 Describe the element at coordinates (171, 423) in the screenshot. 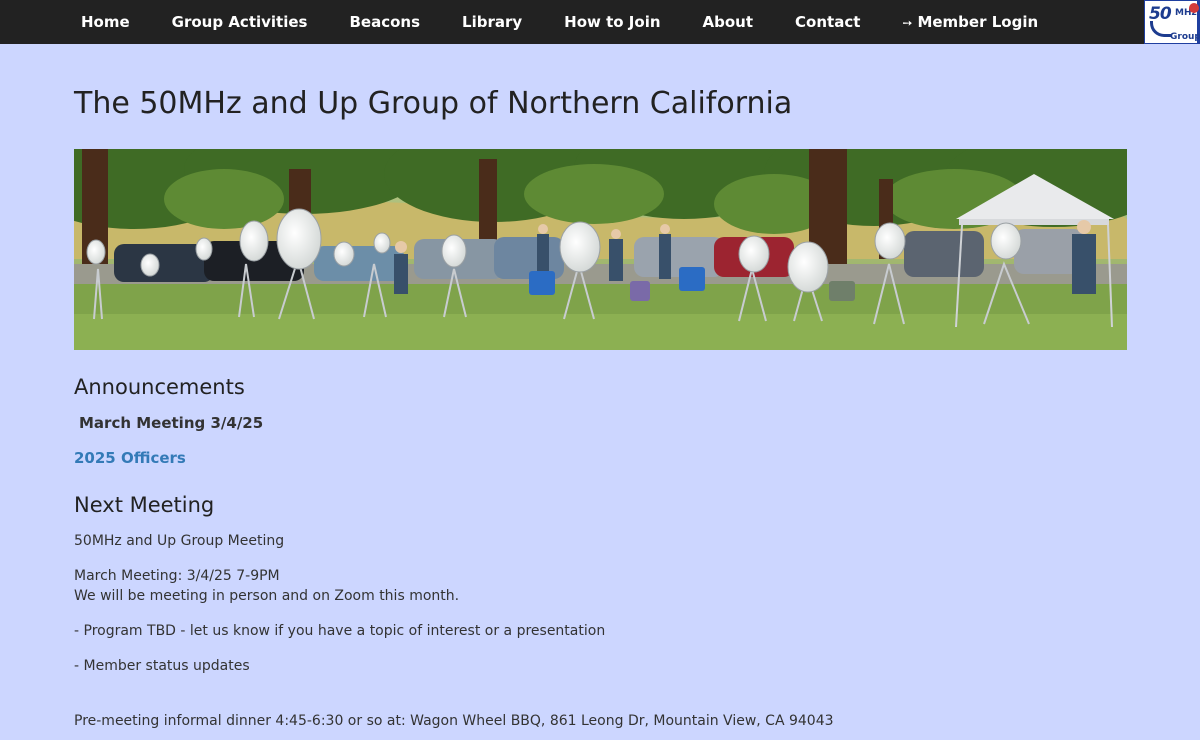

I see `announcement-march-meeting: March Meeting 3/4/25` at that location.